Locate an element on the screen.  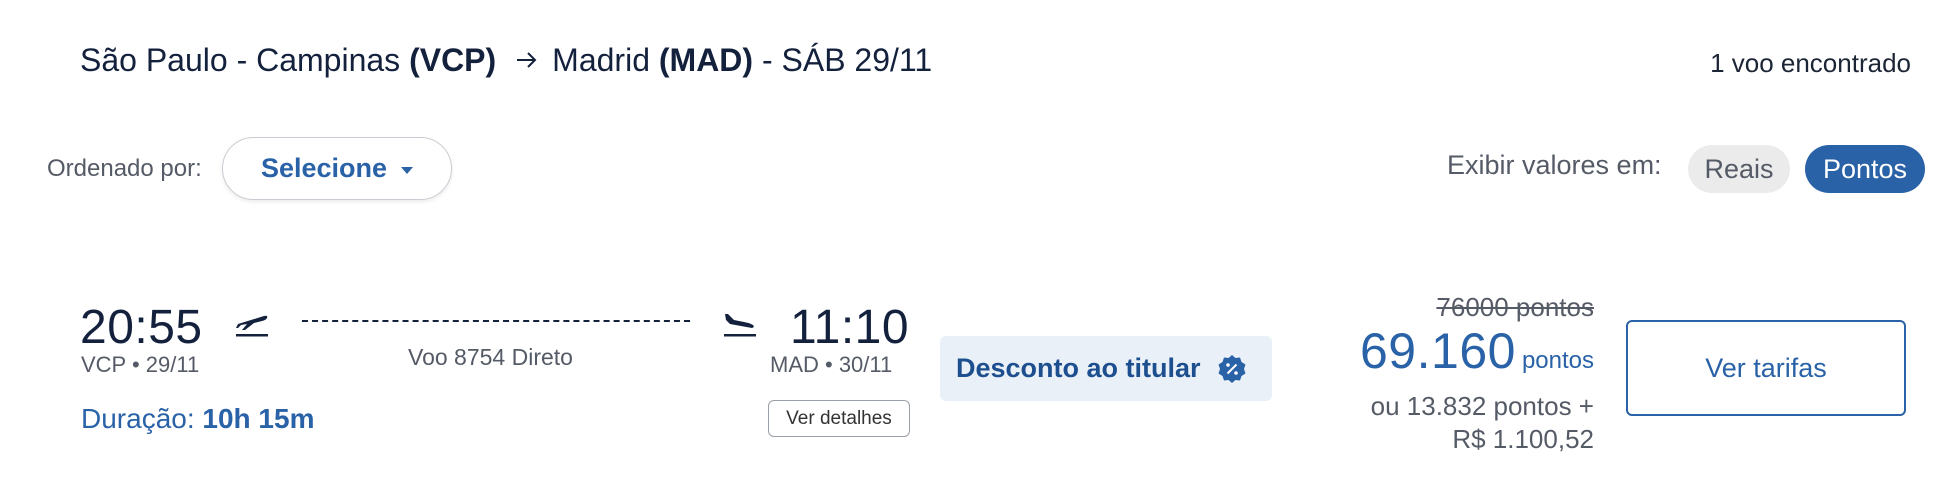
price-row: 69.160 pontos is located at coordinates (1477, 351).